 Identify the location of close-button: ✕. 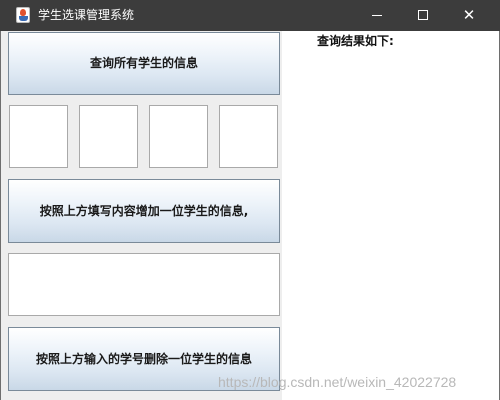
(469, 15).